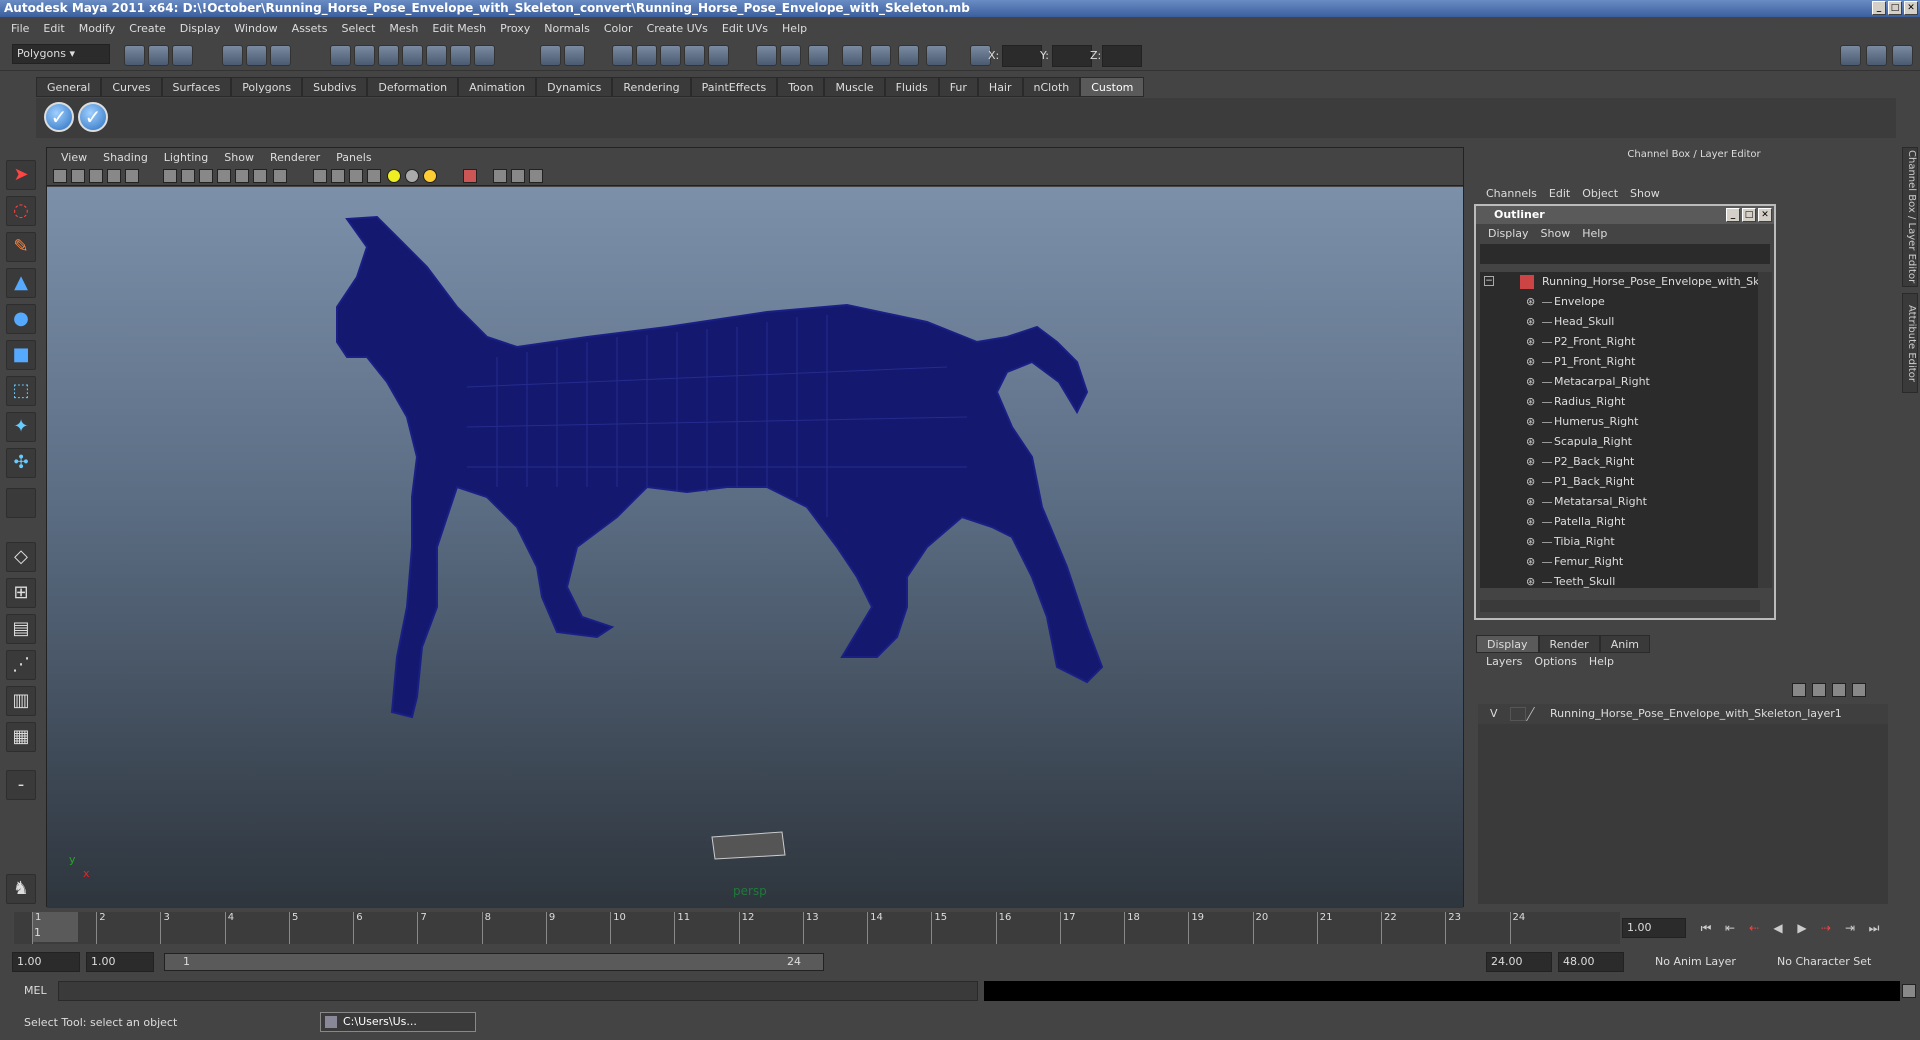 The height and width of the screenshot is (1040, 1920). I want to click on list-item: ⊛ Metacarpal_Right, so click(1620, 382).